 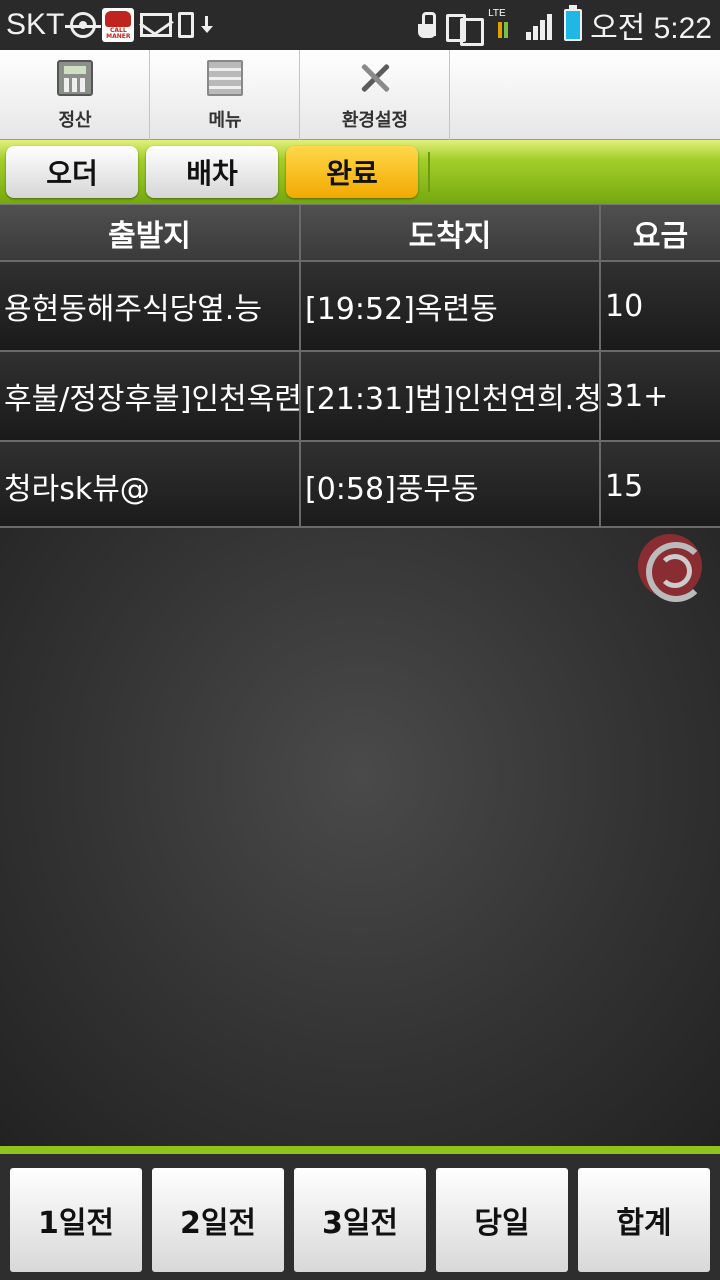 I want to click on today-button: 당일, so click(x=502, y=1220).